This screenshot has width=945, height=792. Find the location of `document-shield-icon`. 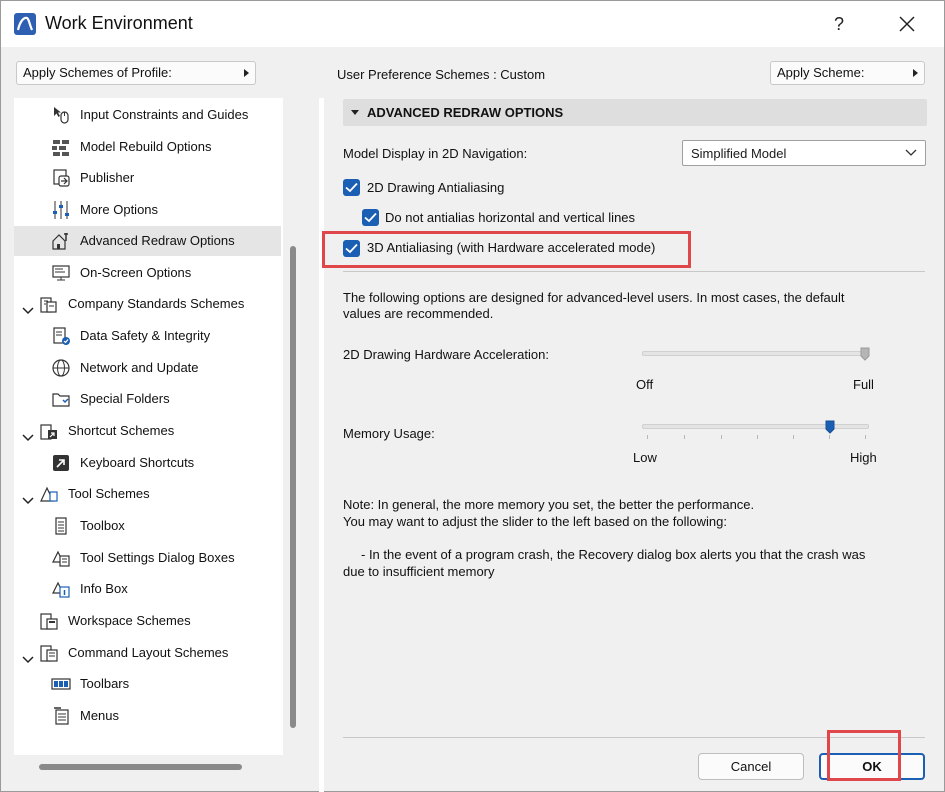

document-shield-icon is located at coordinates (61, 336).